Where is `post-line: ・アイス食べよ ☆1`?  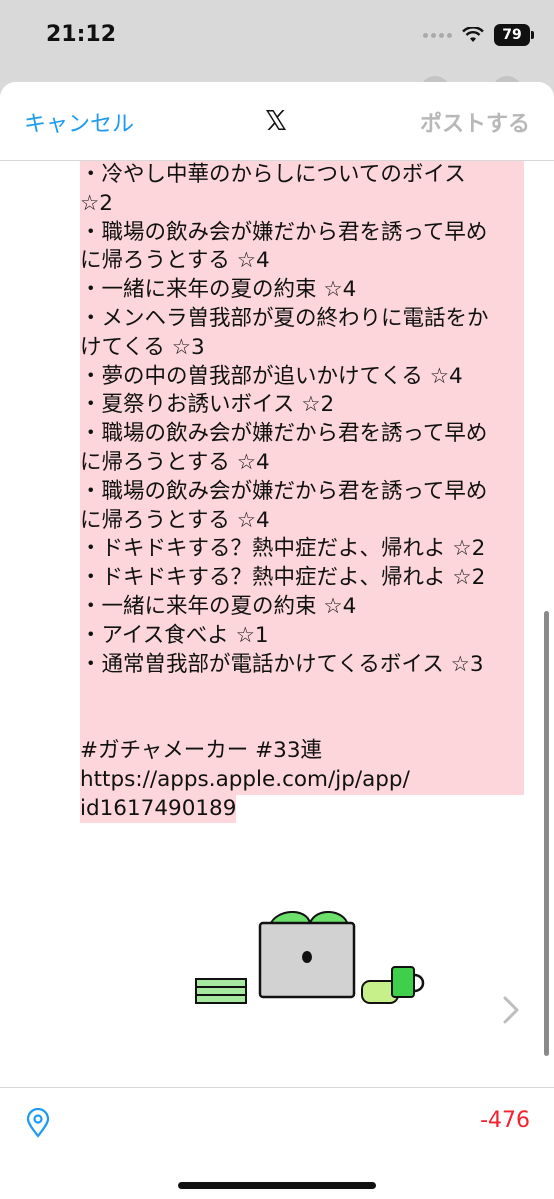 post-line: ・アイス食べよ ☆1 is located at coordinates (302, 636).